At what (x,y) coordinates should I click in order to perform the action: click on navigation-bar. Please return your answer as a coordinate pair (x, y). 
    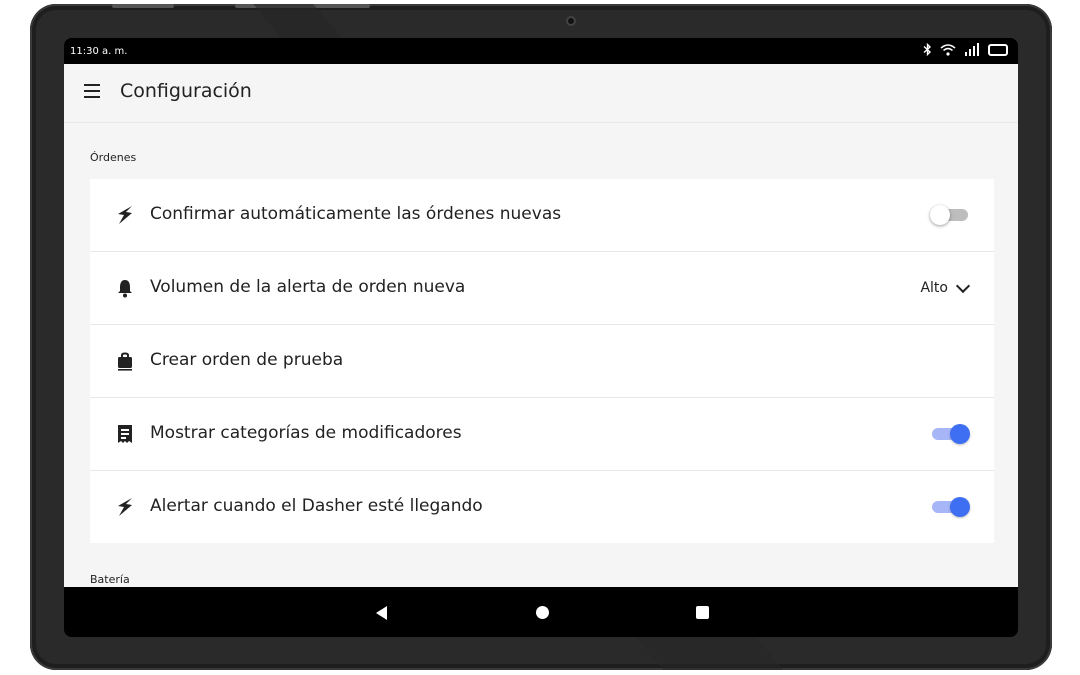
    Looking at the image, I should click on (541, 612).